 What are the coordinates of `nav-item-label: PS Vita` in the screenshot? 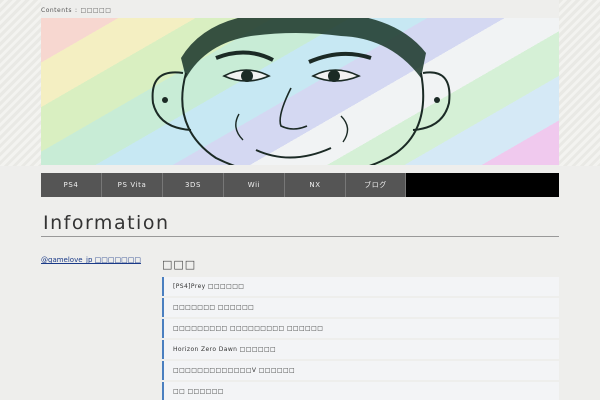 It's located at (132, 185).